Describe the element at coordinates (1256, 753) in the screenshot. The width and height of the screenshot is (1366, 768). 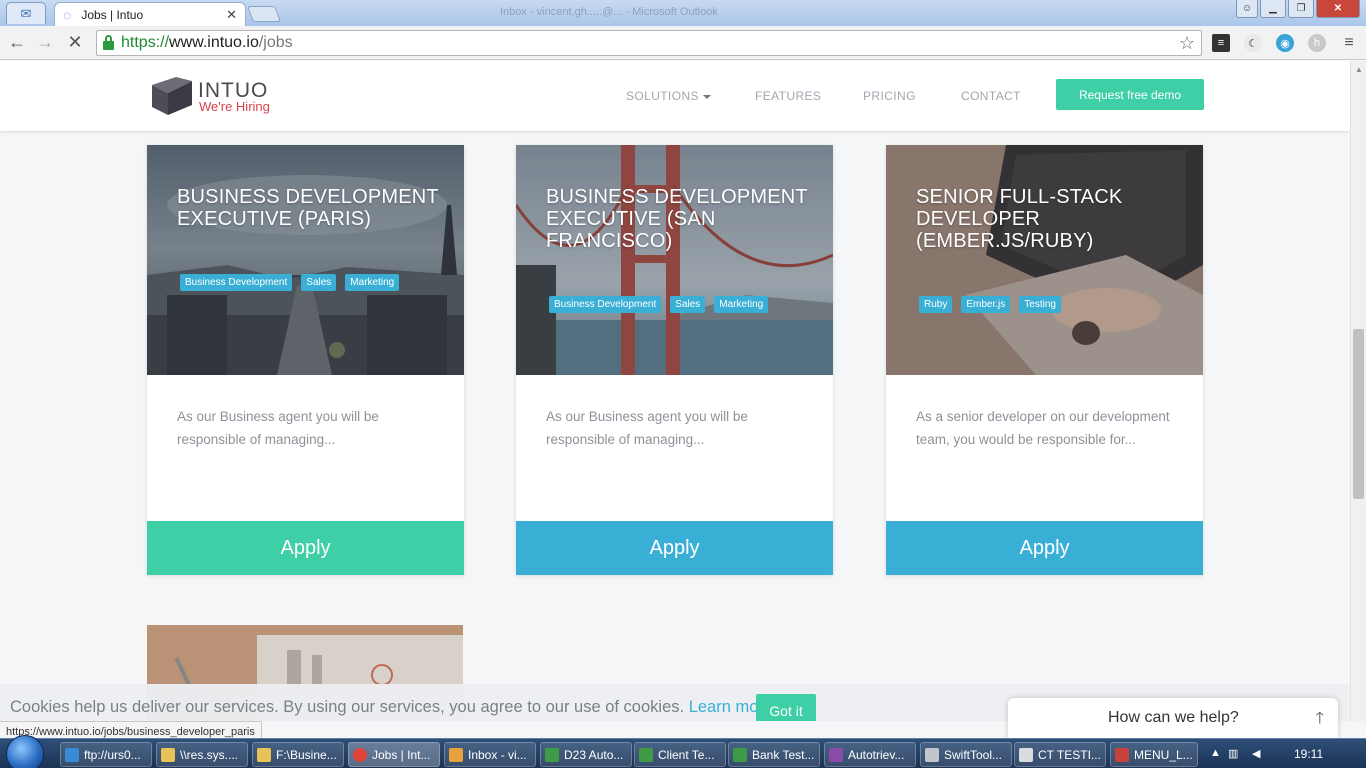
I see `volume-icon: ◀` at that location.